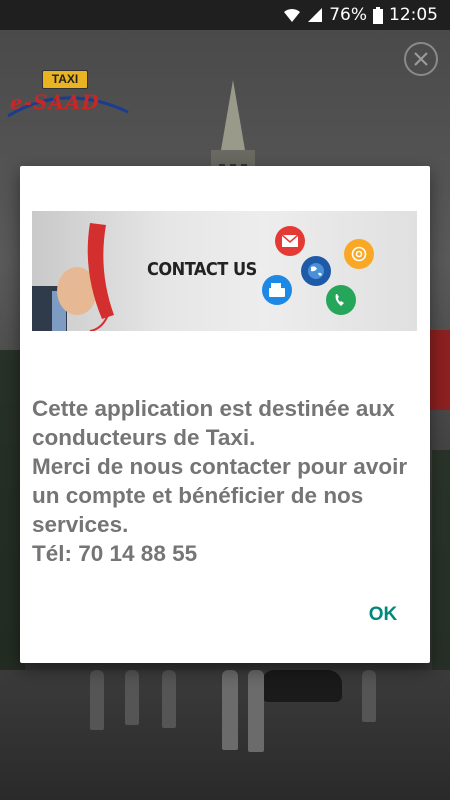 The image size is (450, 800). Describe the element at coordinates (378, 15) in the screenshot. I see `battery-icon` at that location.